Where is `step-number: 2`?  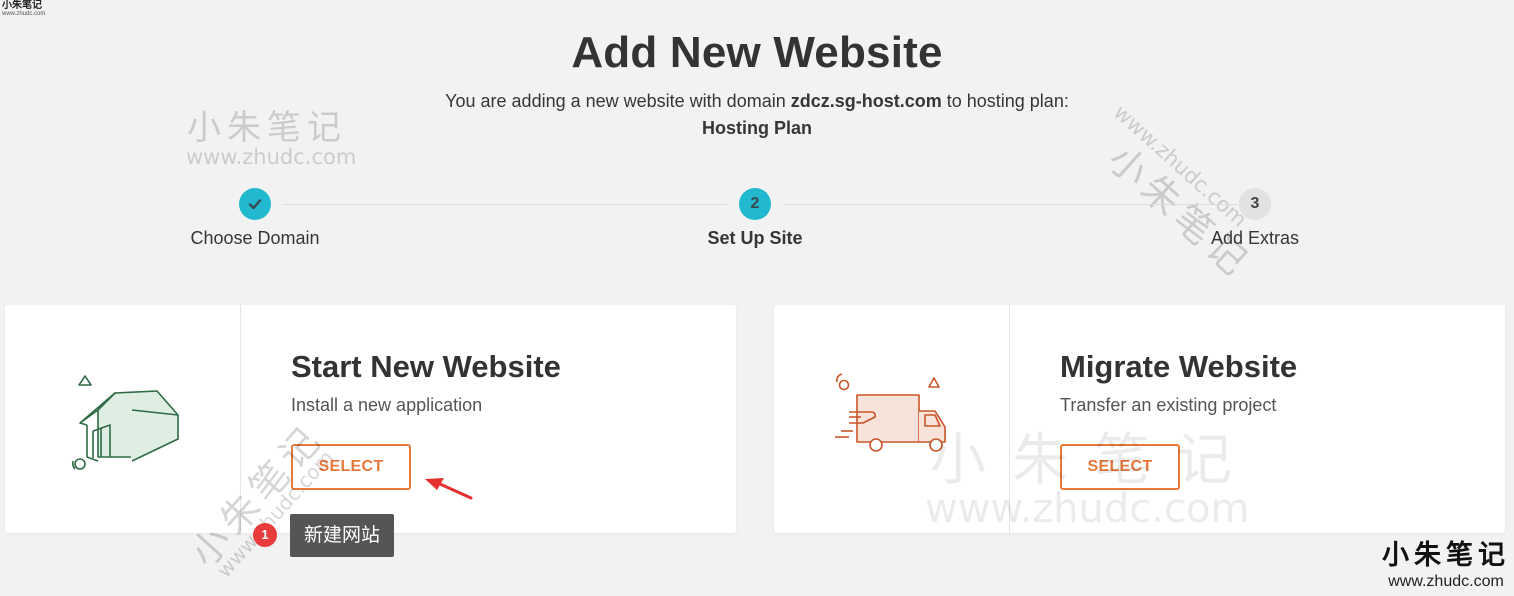 step-number: 2 is located at coordinates (755, 204).